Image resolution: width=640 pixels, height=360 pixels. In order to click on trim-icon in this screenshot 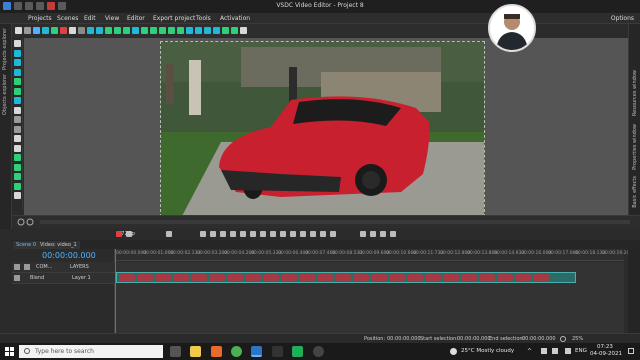, I will do `click(99, 30)`.